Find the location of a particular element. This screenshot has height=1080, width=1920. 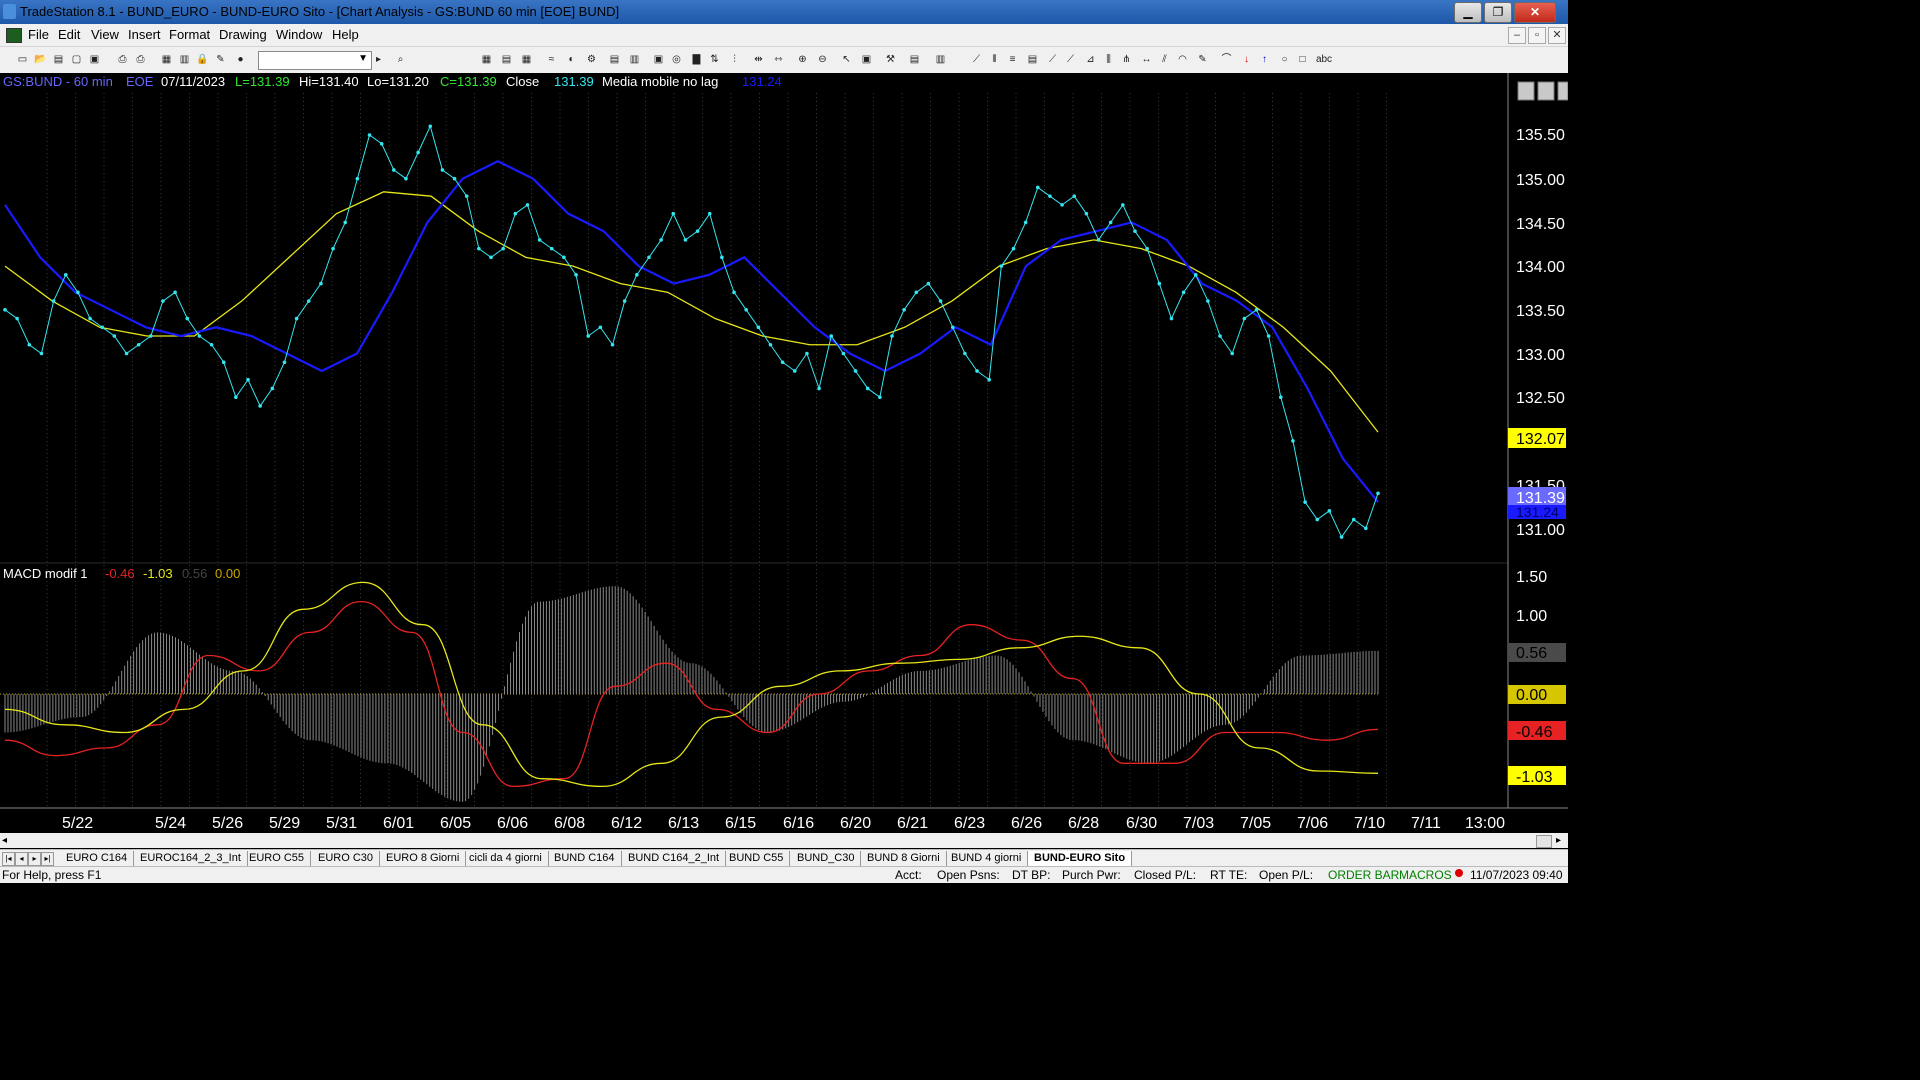

text-icon: abc is located at coordinates (1324, 59).